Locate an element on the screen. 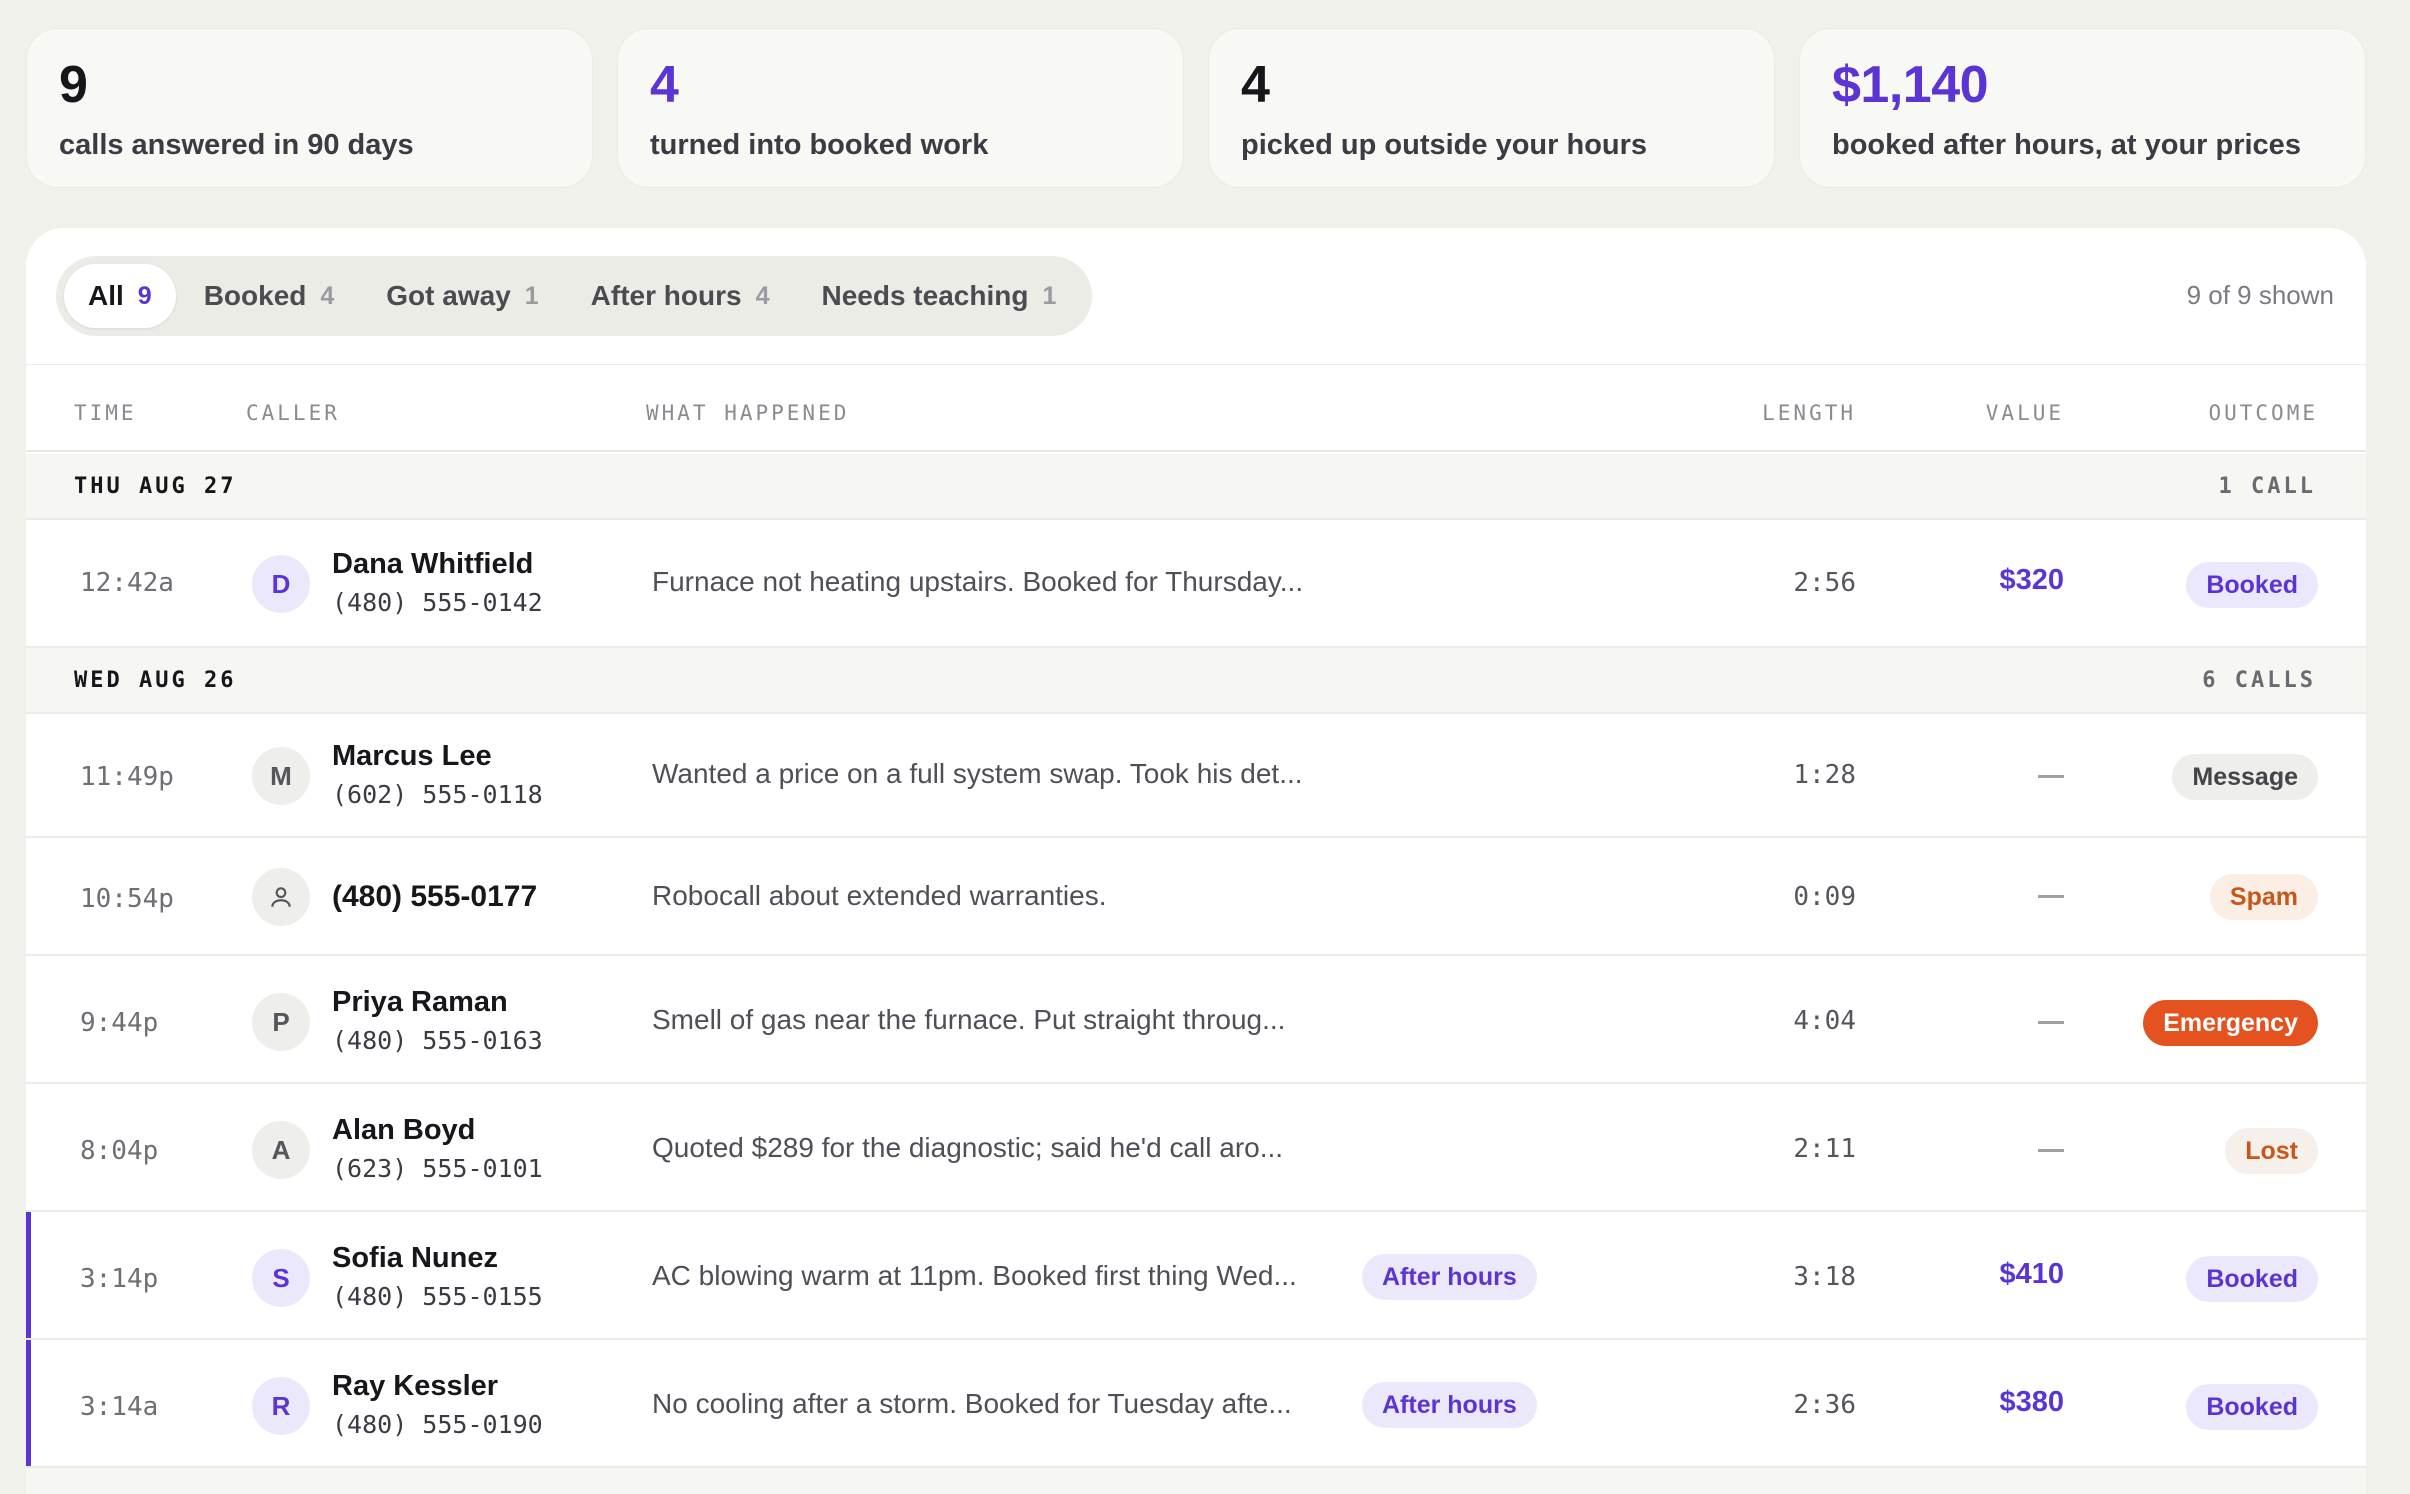 The height and width of the screenshot is (1494, 2410). caller-name: Dana Whitfield is located at coordinates (433, 564).